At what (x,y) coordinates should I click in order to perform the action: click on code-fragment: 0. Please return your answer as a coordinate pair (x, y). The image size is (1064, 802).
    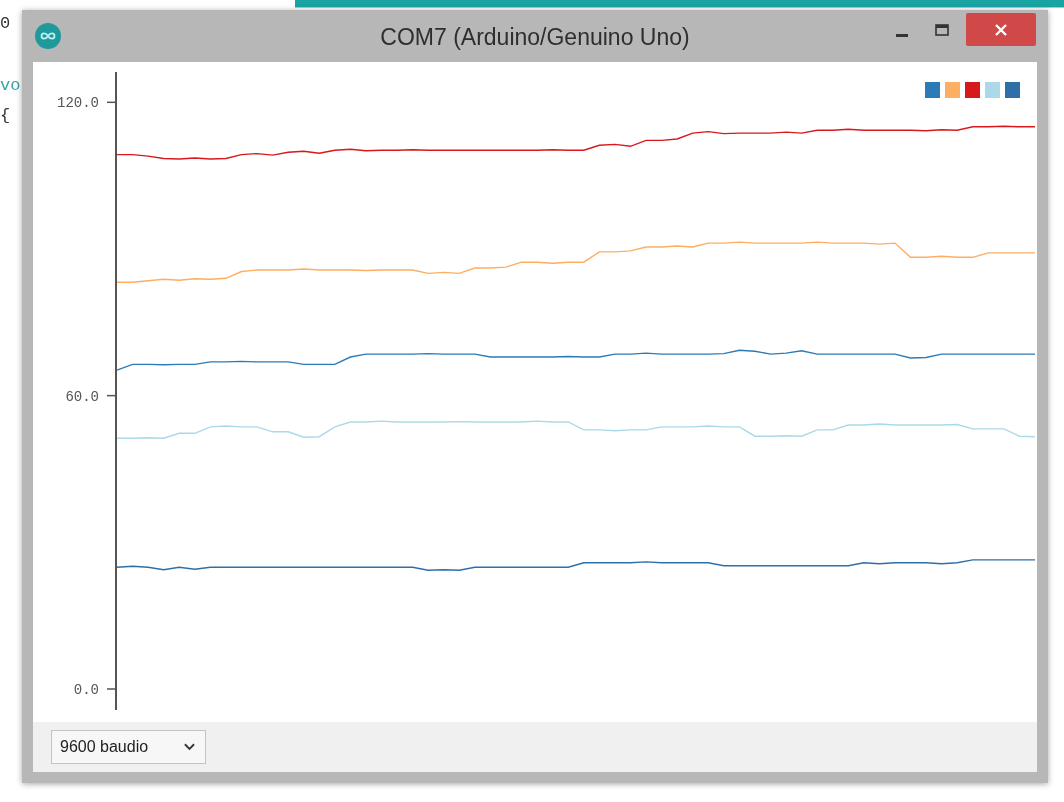
    Looking at the image, I should click on (5, 24).